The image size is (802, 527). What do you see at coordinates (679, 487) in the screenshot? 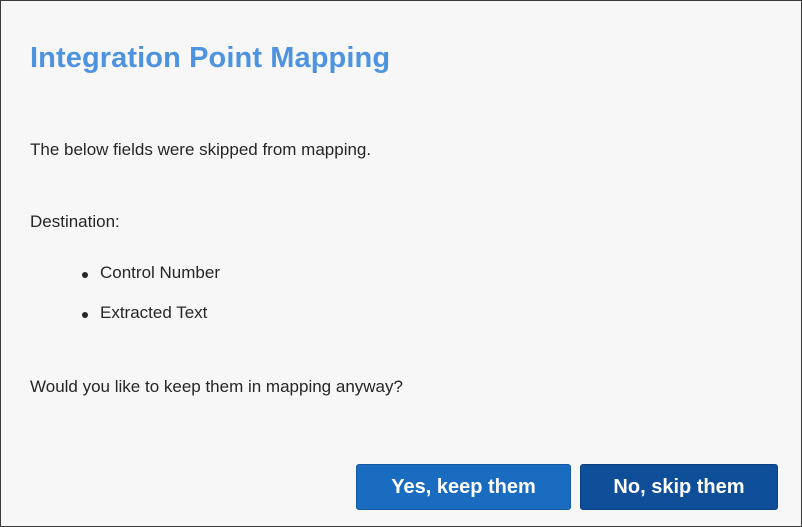
I see `no-skip-button: No, skip them` at bounding box center [679, 487].